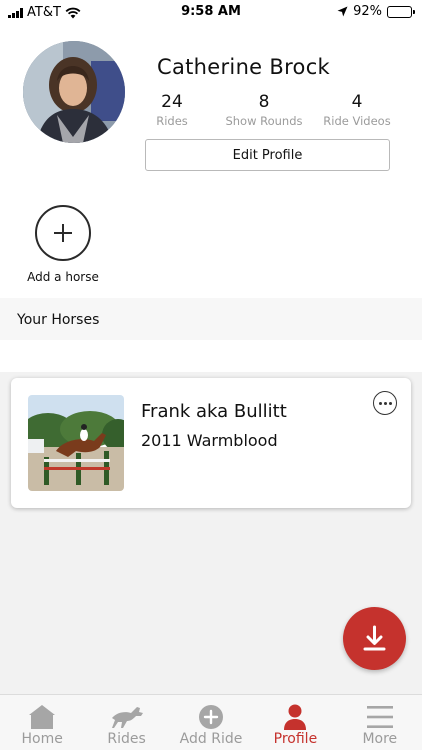 The image size is (422, 750). What do you see at coordinates (211, 739) in the screenshot?
I see `tab-label: Add Ride` at bounding box center [211, 739].